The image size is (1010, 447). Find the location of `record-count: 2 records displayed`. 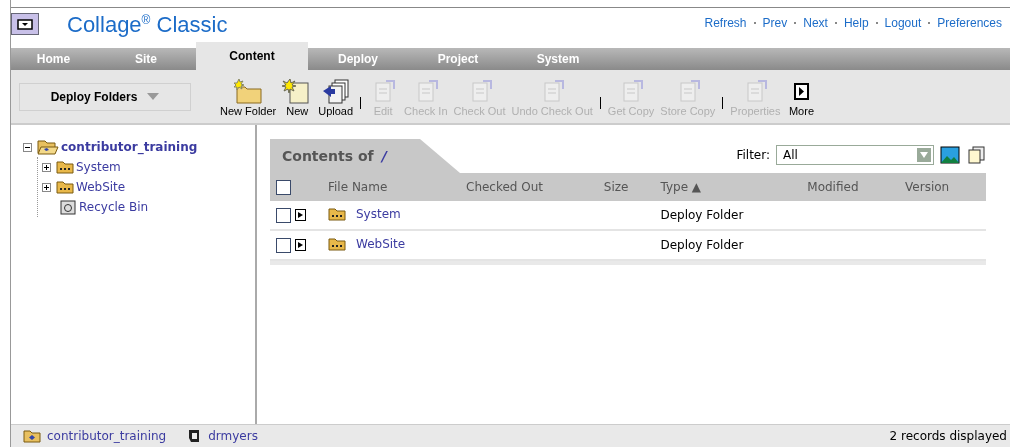

record-count: 2 records displayed is located at coordinates (948, 436).